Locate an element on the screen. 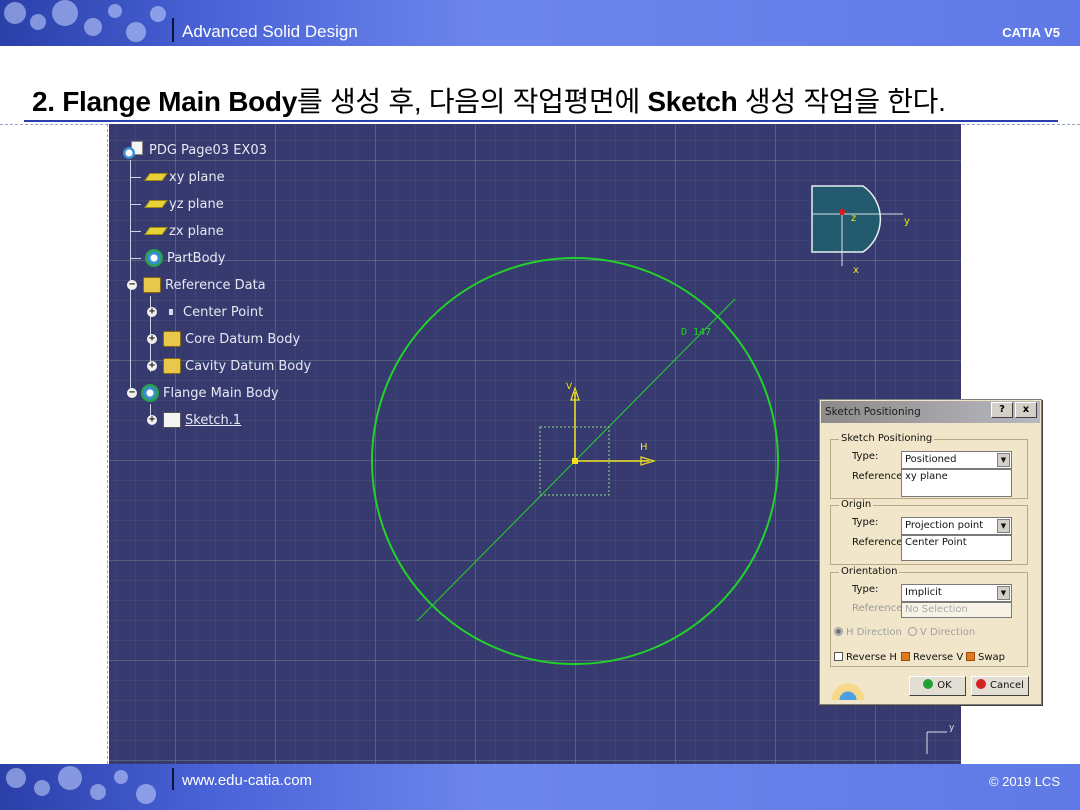  tree-item-core-datum-body: + Core Datum Body is located at coordinates (223, 339).